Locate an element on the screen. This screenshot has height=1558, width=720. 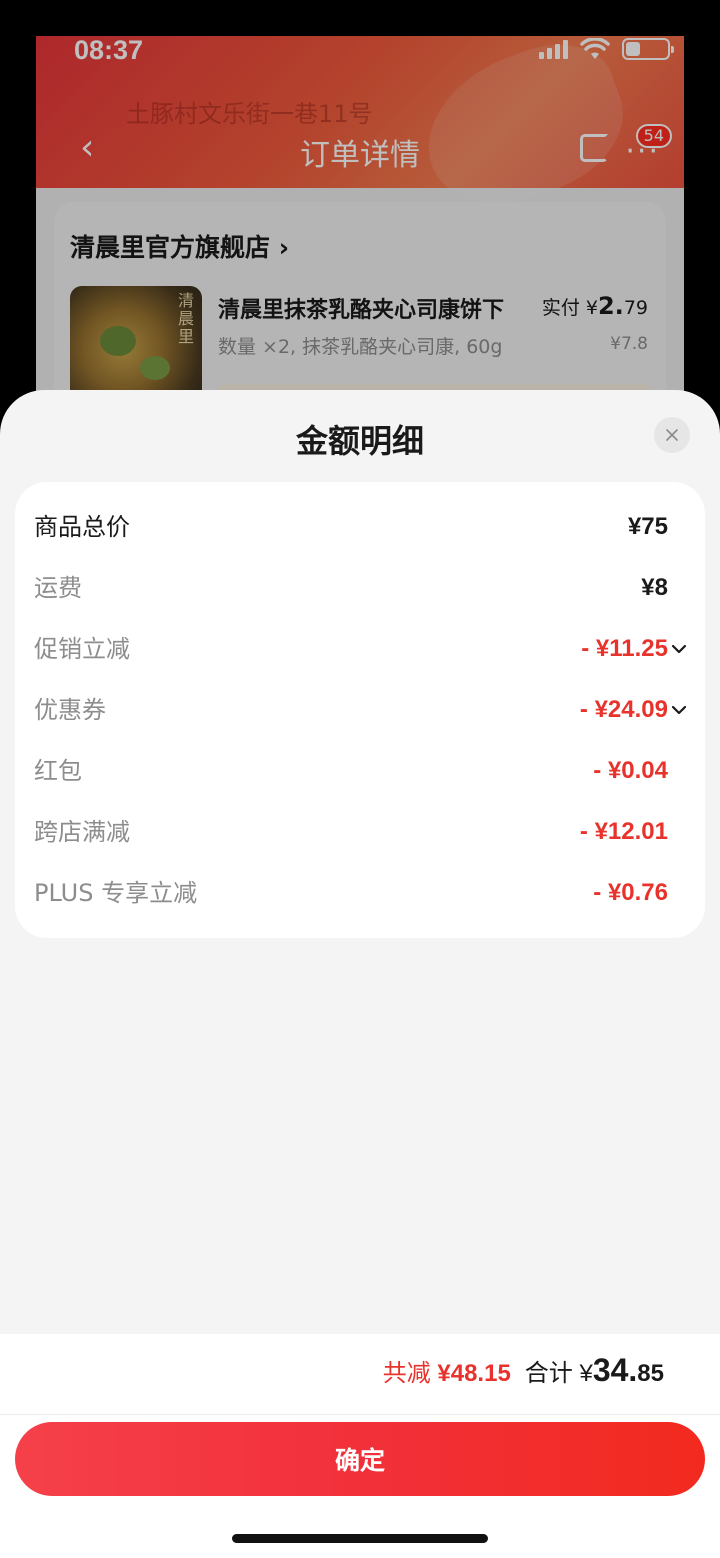
bottom-bar: 共减 ¥48.15 合计 ¥34.85 确定 is located at coordinates (360, 1446).